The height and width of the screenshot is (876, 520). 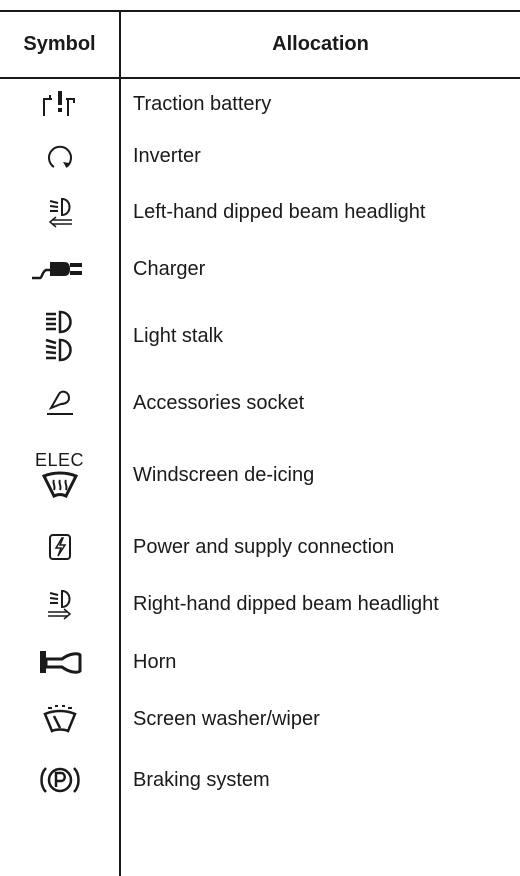 I want to click on inverter-icon, so click(x=60, y=156).